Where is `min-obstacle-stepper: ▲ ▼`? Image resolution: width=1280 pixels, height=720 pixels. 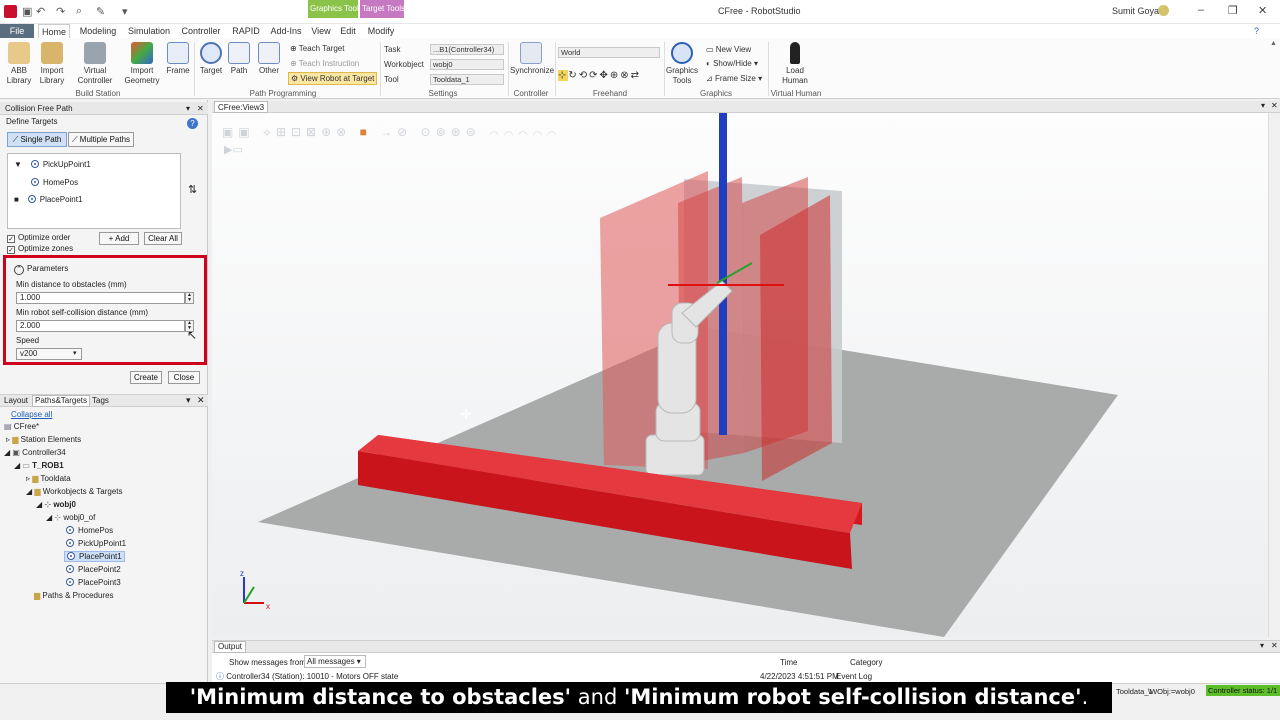 min-obstacle-stepper: ▲ ▼ is located at coordinates (189, 298).